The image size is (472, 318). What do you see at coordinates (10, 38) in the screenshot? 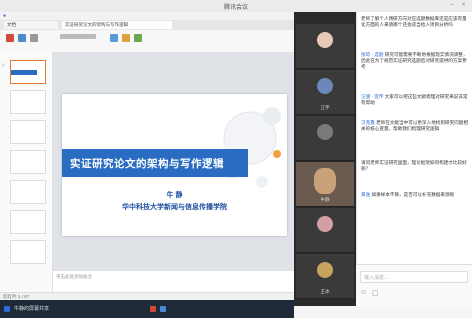
I see `paste-icon` at bounding box center [10, 38].